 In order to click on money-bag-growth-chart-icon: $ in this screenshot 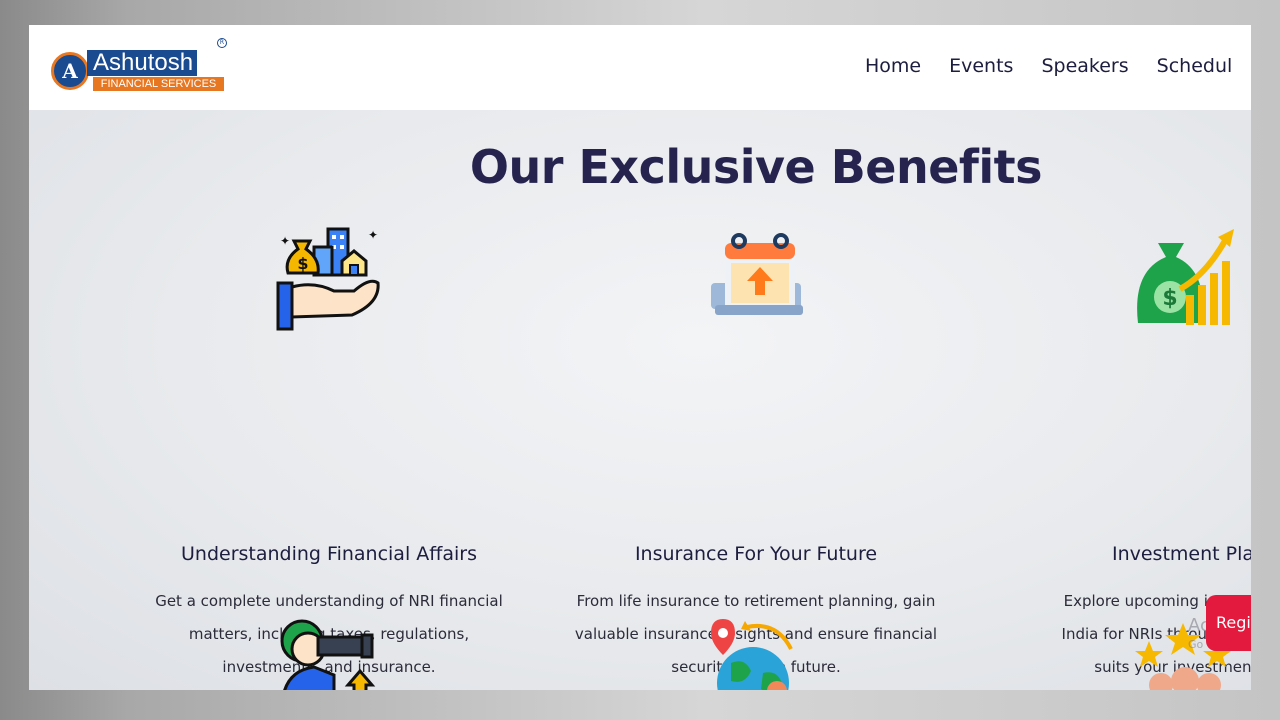, I will do `click(1185, 277)`.